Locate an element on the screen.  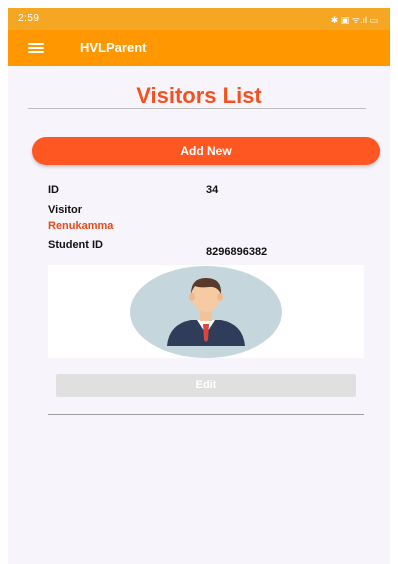
visitor-name: Renukamma is located at coordinates (81, 226).